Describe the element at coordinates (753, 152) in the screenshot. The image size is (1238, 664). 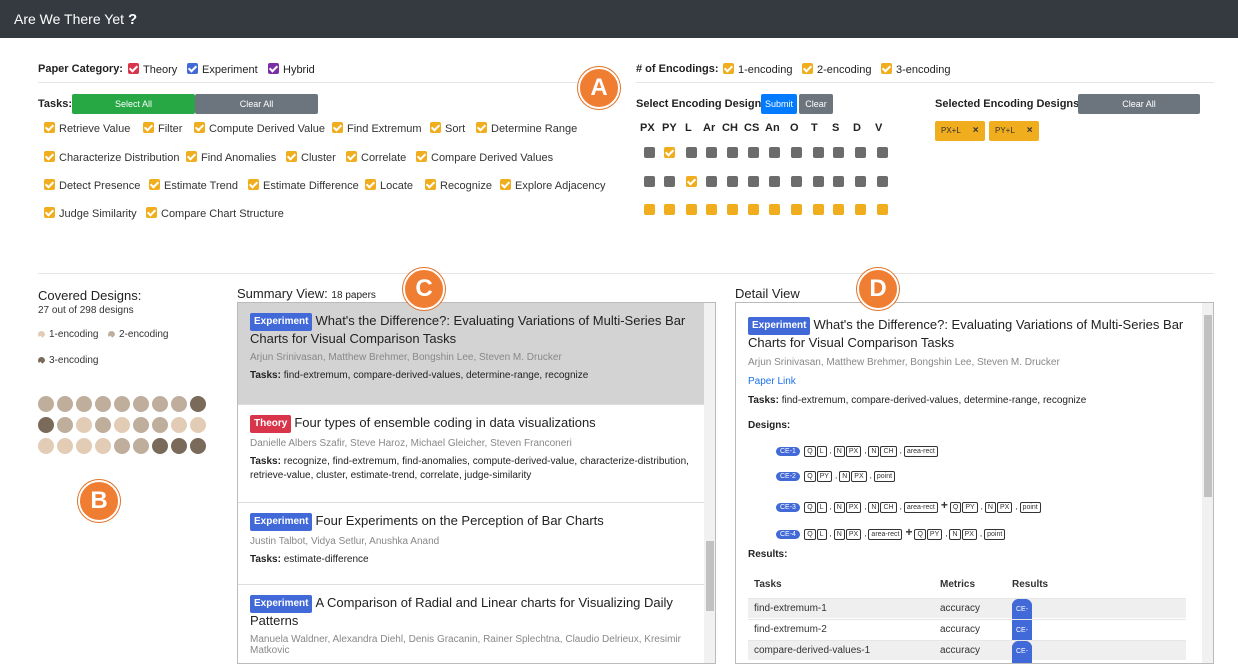
I see `design-cell-r1-cs` at that location.